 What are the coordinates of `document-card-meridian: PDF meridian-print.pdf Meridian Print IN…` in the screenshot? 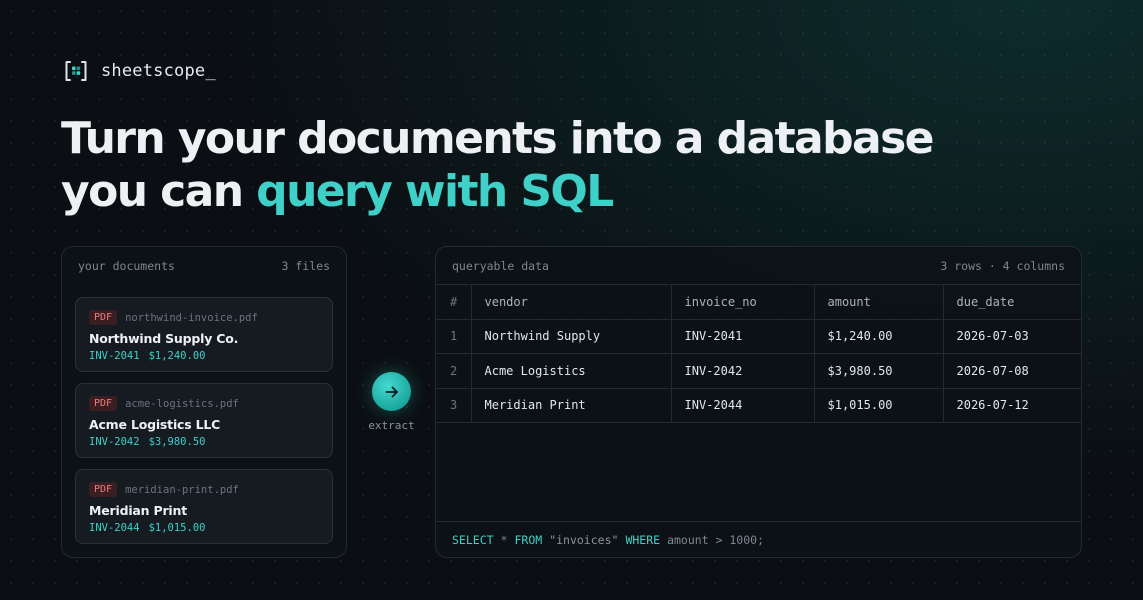 It's located at (204, 506).